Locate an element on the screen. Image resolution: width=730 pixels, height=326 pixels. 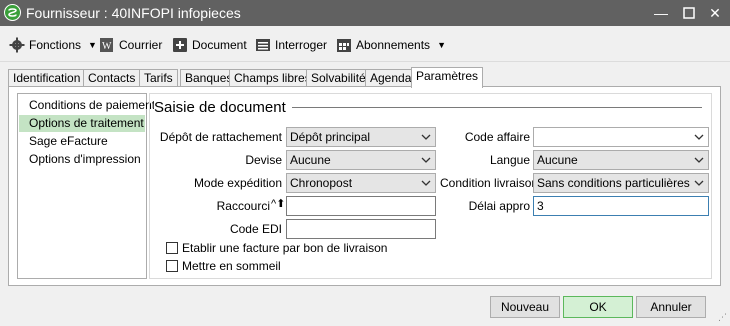
depot-select: Dépôt principal is located at coordinates (361, 137).